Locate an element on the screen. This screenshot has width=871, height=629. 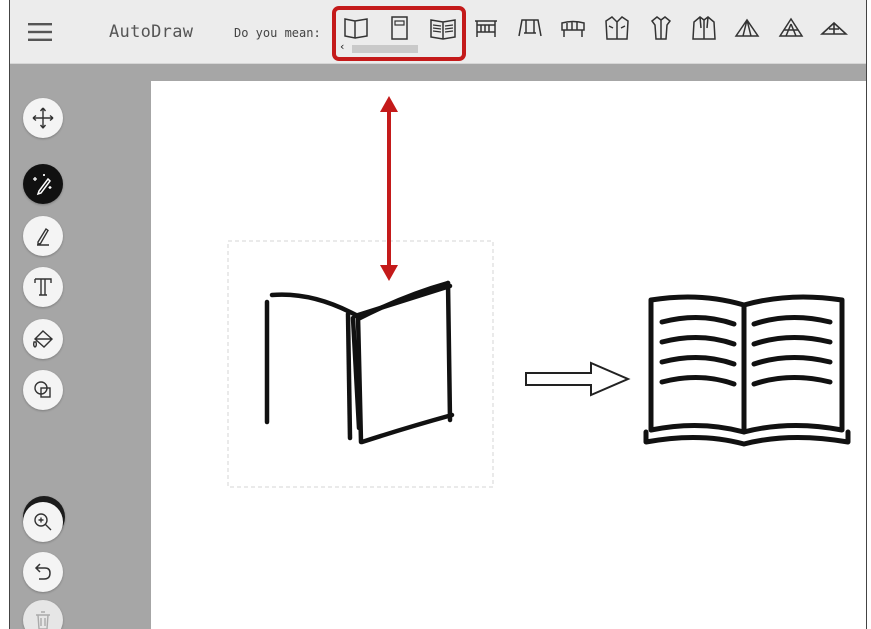
hand-drawn-sketch is located at coordinates (359, 362).